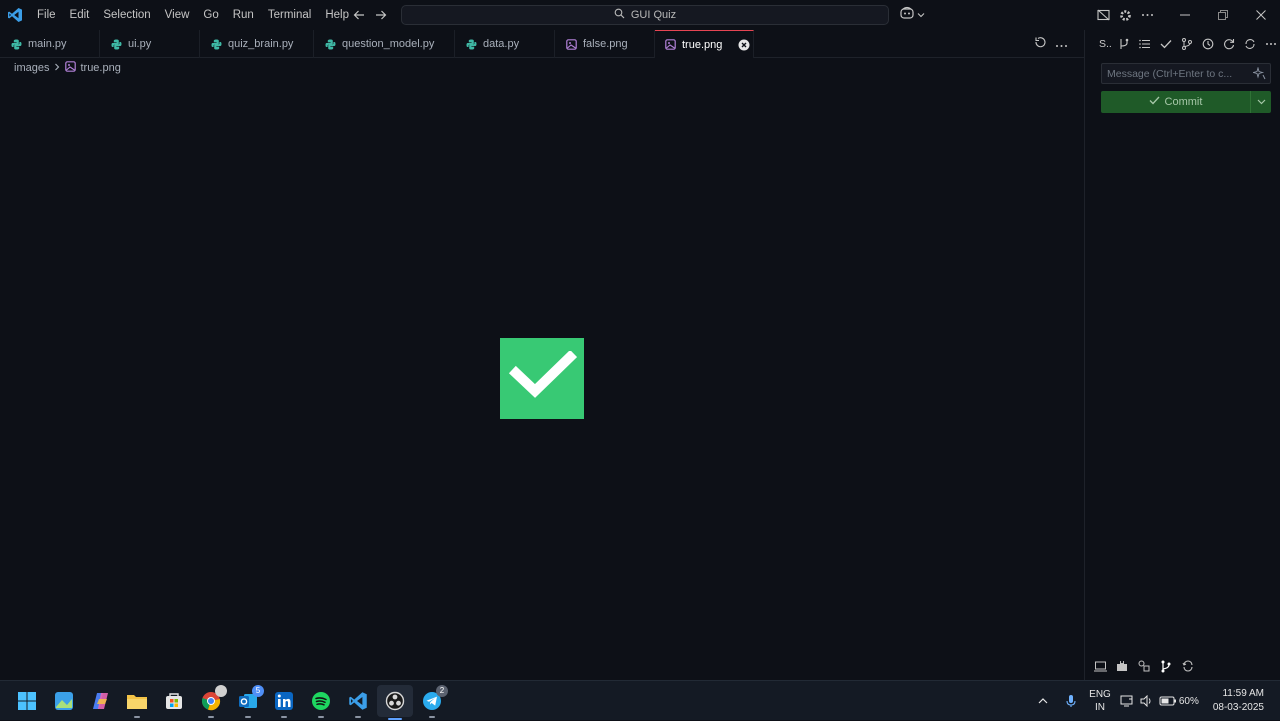 This screenshot has height=721, width=1280. Describe the element at coordinates (46, 15) in the screenshot. I see `menu-file: File` at that location.